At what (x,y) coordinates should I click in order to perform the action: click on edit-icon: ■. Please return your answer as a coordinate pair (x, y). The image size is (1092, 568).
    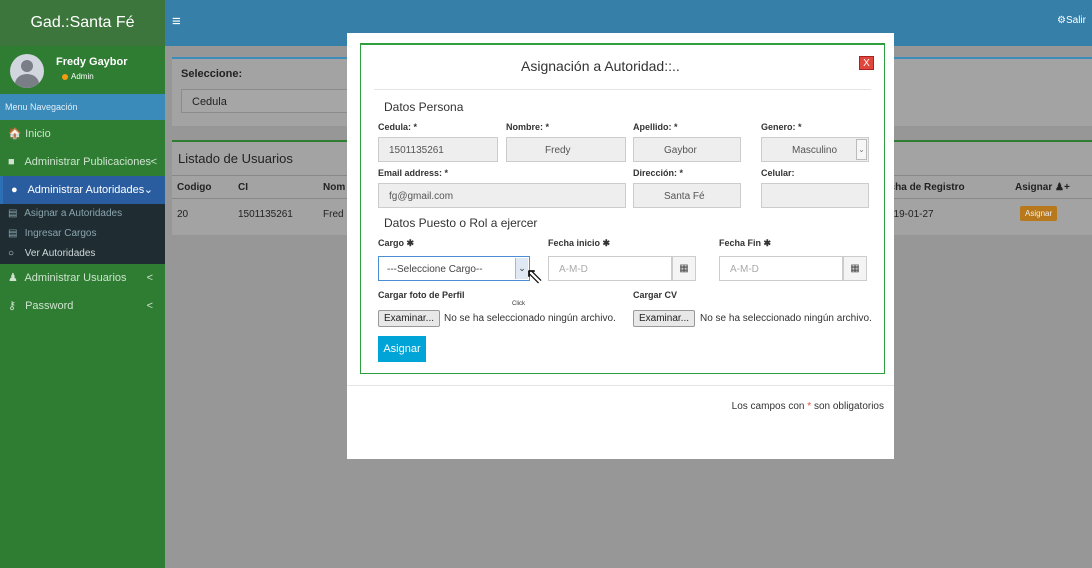
    Looking at the image, I should click on (11, 162).